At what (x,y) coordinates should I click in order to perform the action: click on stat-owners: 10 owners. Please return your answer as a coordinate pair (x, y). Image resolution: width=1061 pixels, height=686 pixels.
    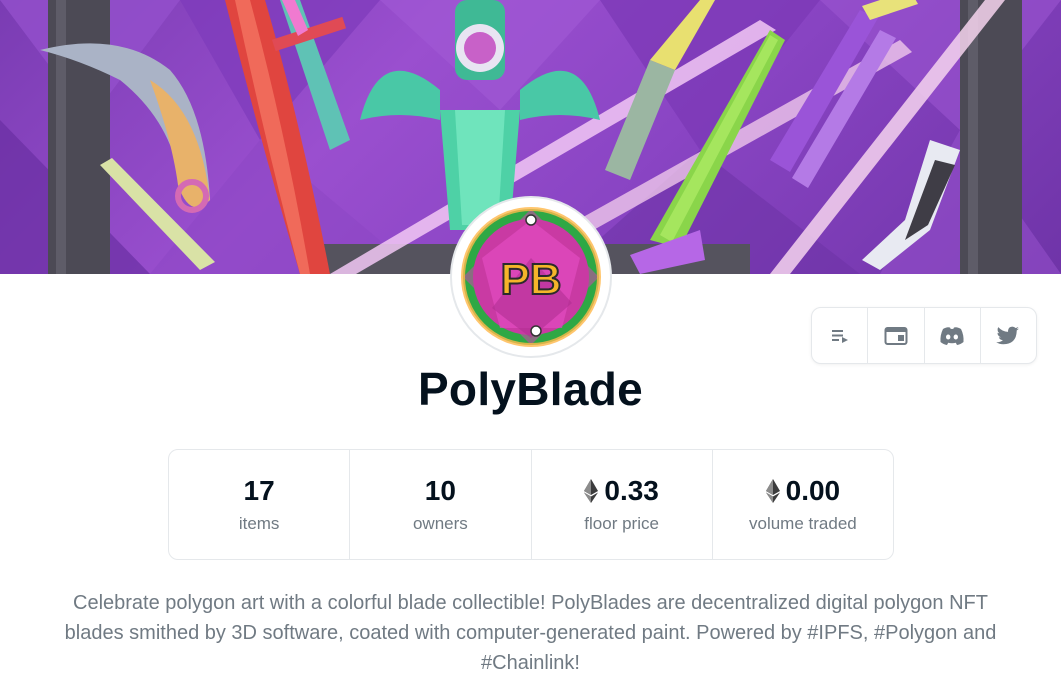
    Looking at the image, I should click on (441, 504).